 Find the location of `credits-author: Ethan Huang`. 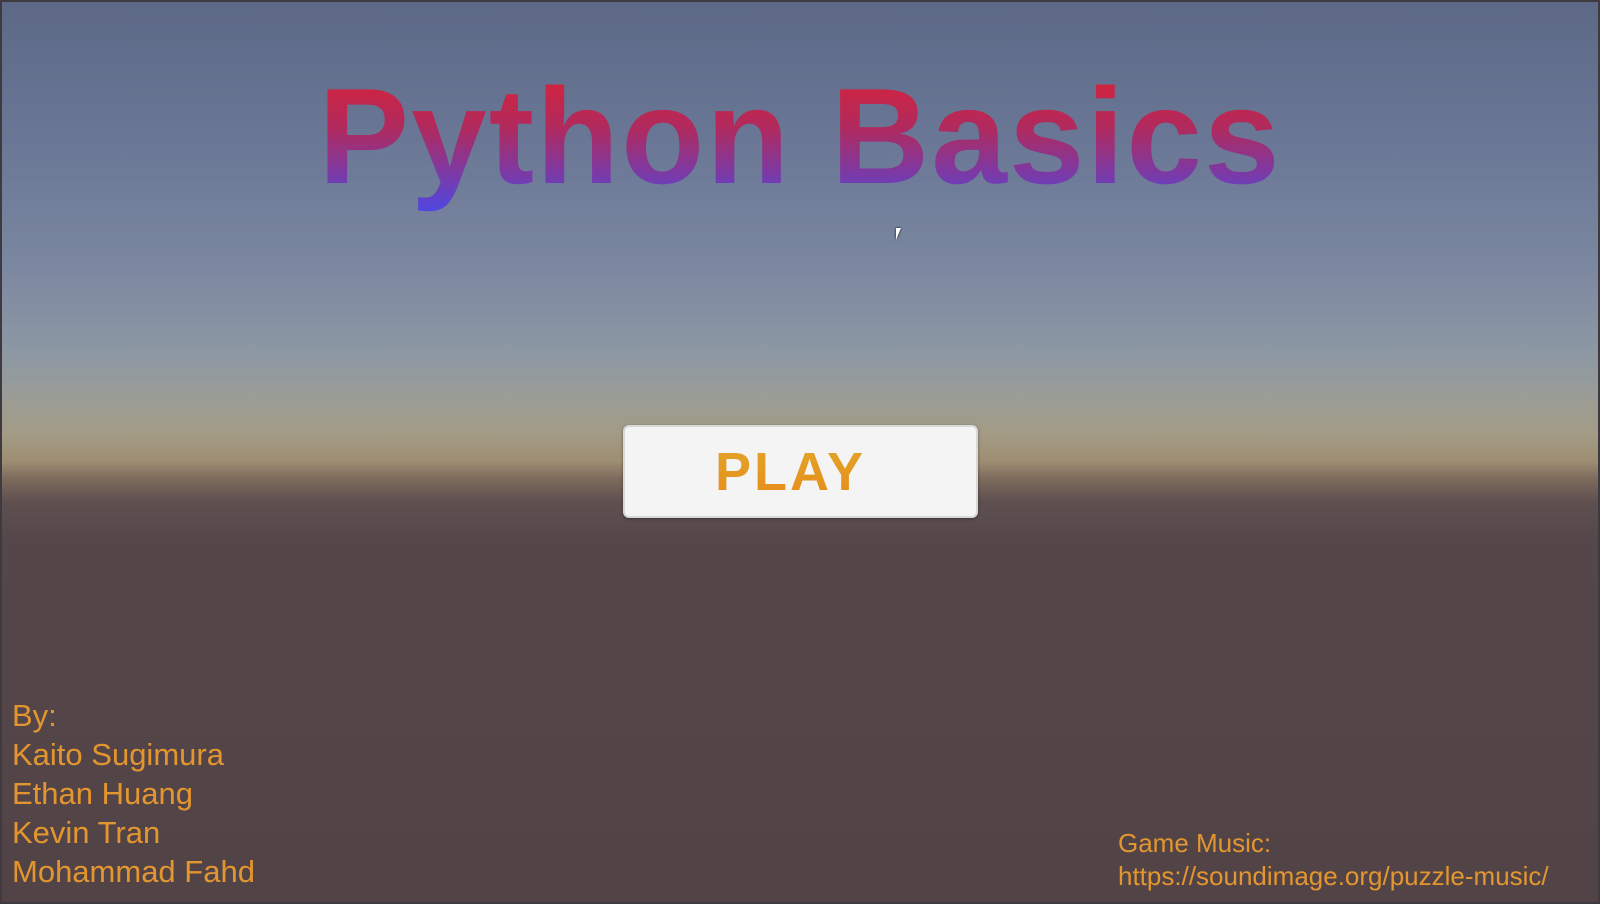

credits-author: Ethan Huang is located at coordinates (102, 793).